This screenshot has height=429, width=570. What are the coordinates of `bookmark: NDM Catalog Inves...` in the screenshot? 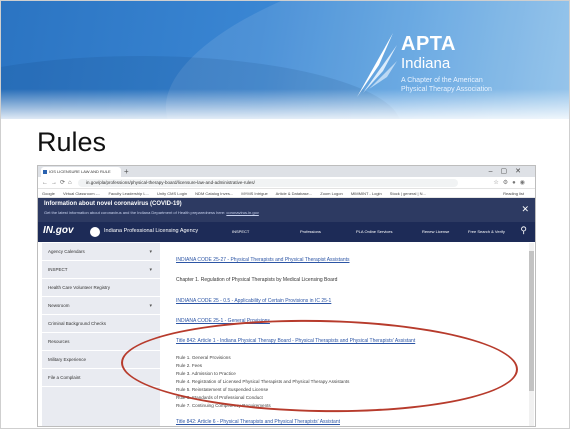 It's located at (214, 193).